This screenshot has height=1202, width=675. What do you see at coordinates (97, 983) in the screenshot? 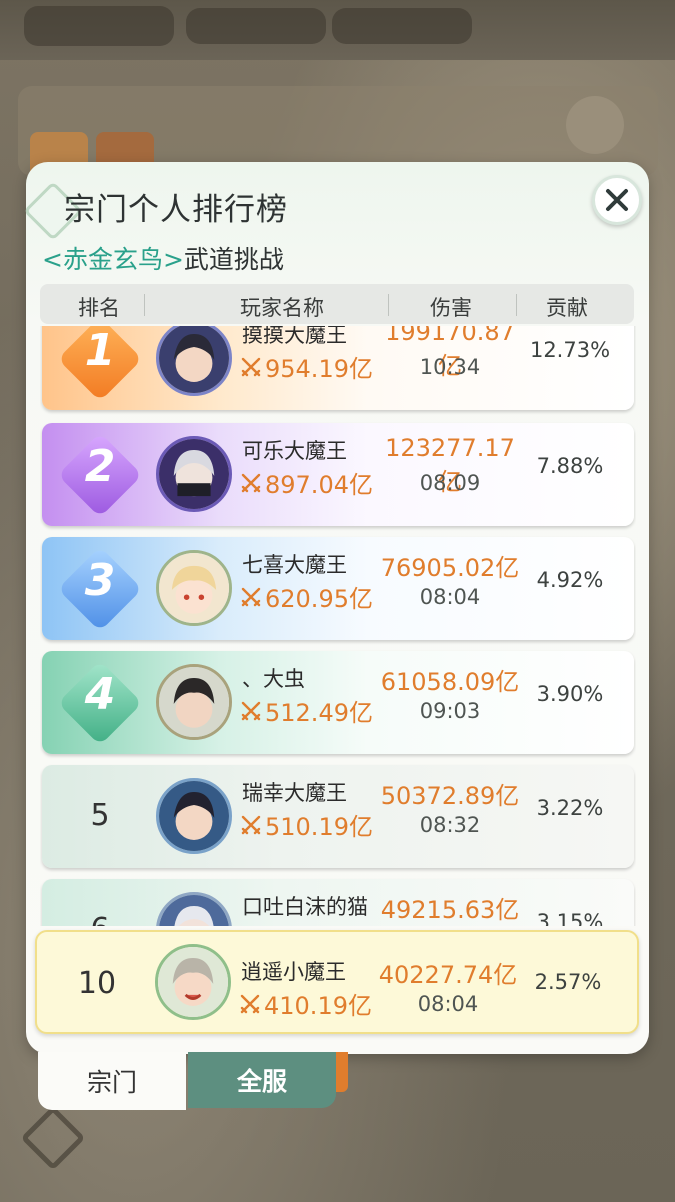
I see `my-rank-number: 10` at bounding box center [97, 983].